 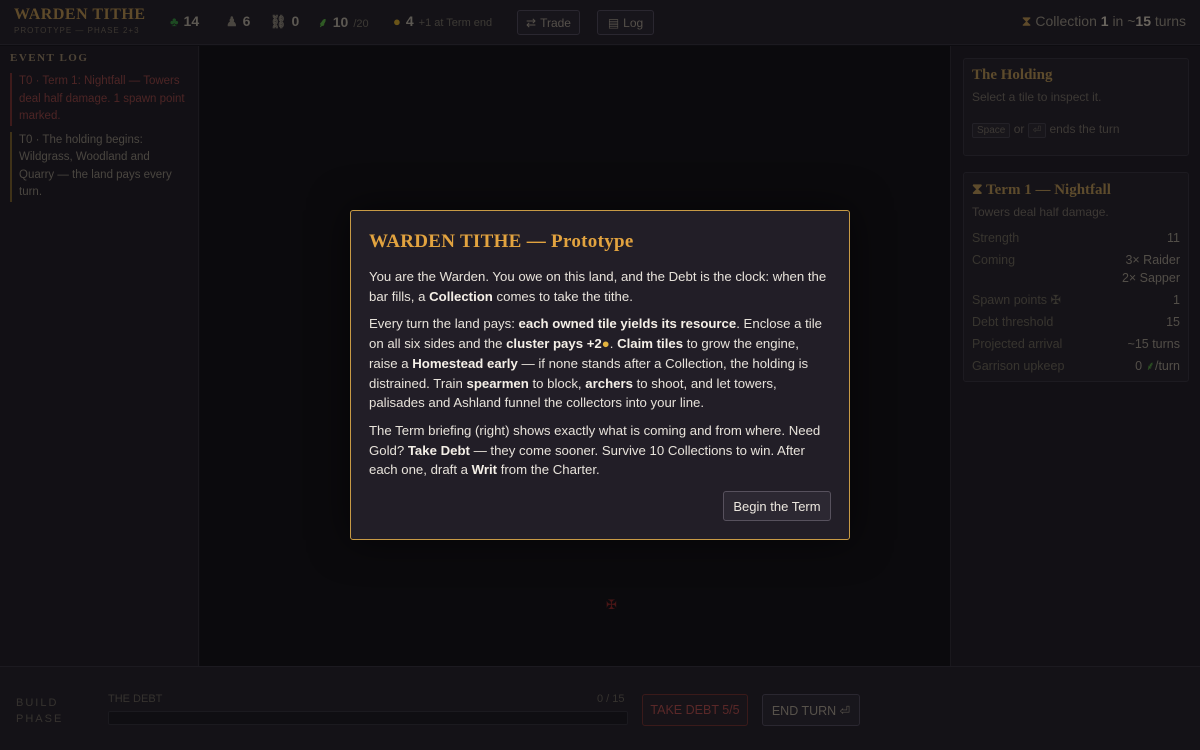 I want to click on dialog-title: WARDEN TITHE — Prototype, so click(x=501, y=241).